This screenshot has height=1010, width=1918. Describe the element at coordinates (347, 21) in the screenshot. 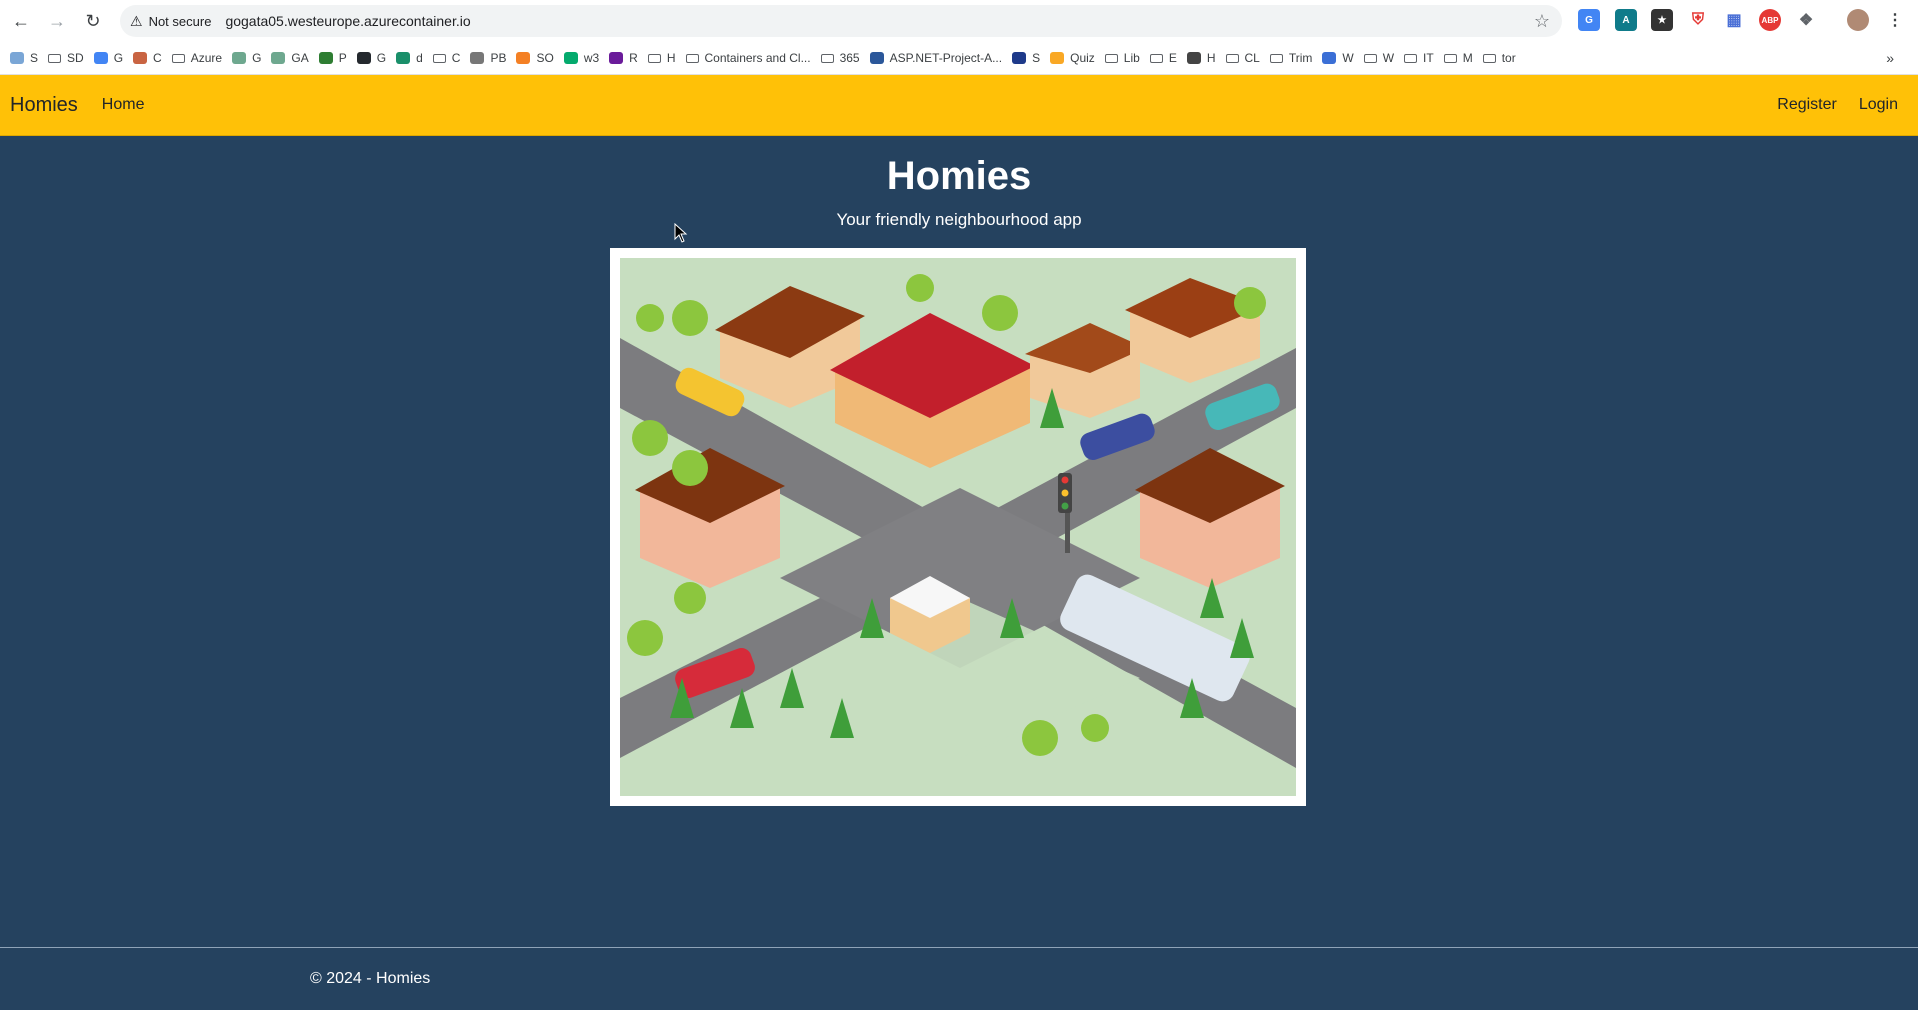

I see `url-text: gogata05.westeurope.azurecontainer.io` at that location.